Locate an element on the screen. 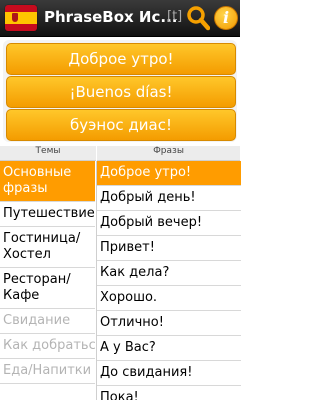 This screenshot has height=400, width=320. phrase-item: А у Вас? is located at coordinates (169, 348).